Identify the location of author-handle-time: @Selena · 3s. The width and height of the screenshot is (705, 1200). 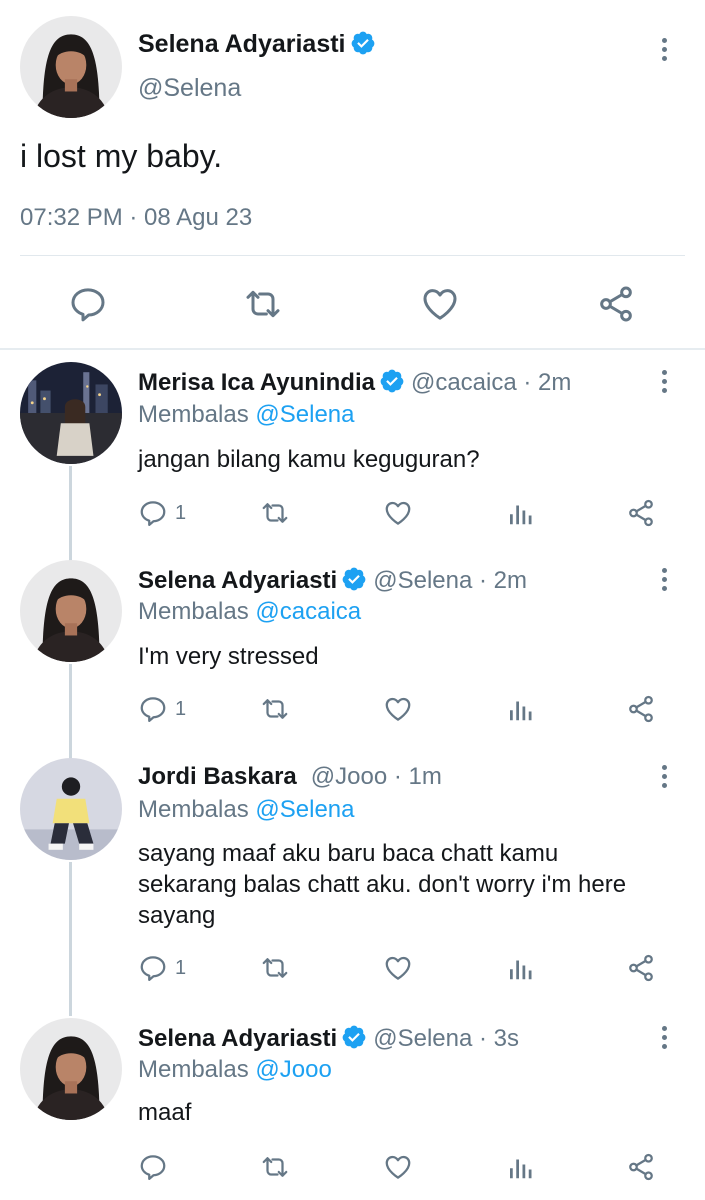
(446, 1038).